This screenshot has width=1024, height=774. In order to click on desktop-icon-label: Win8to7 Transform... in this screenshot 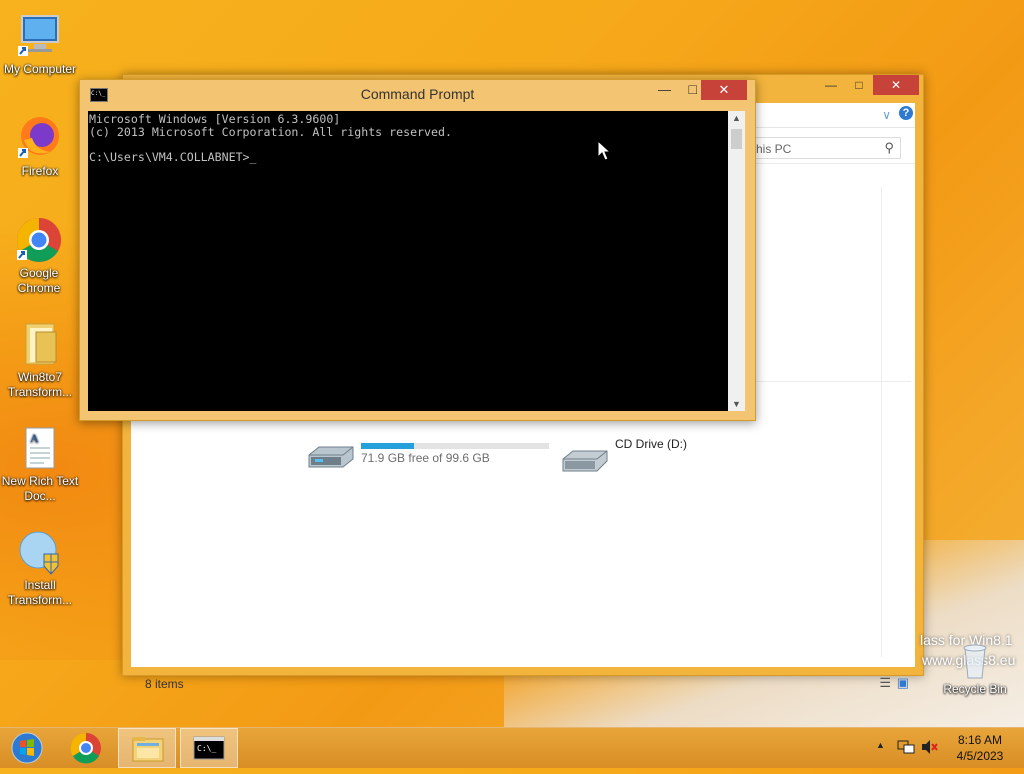, I will do `click(40, 384)`.